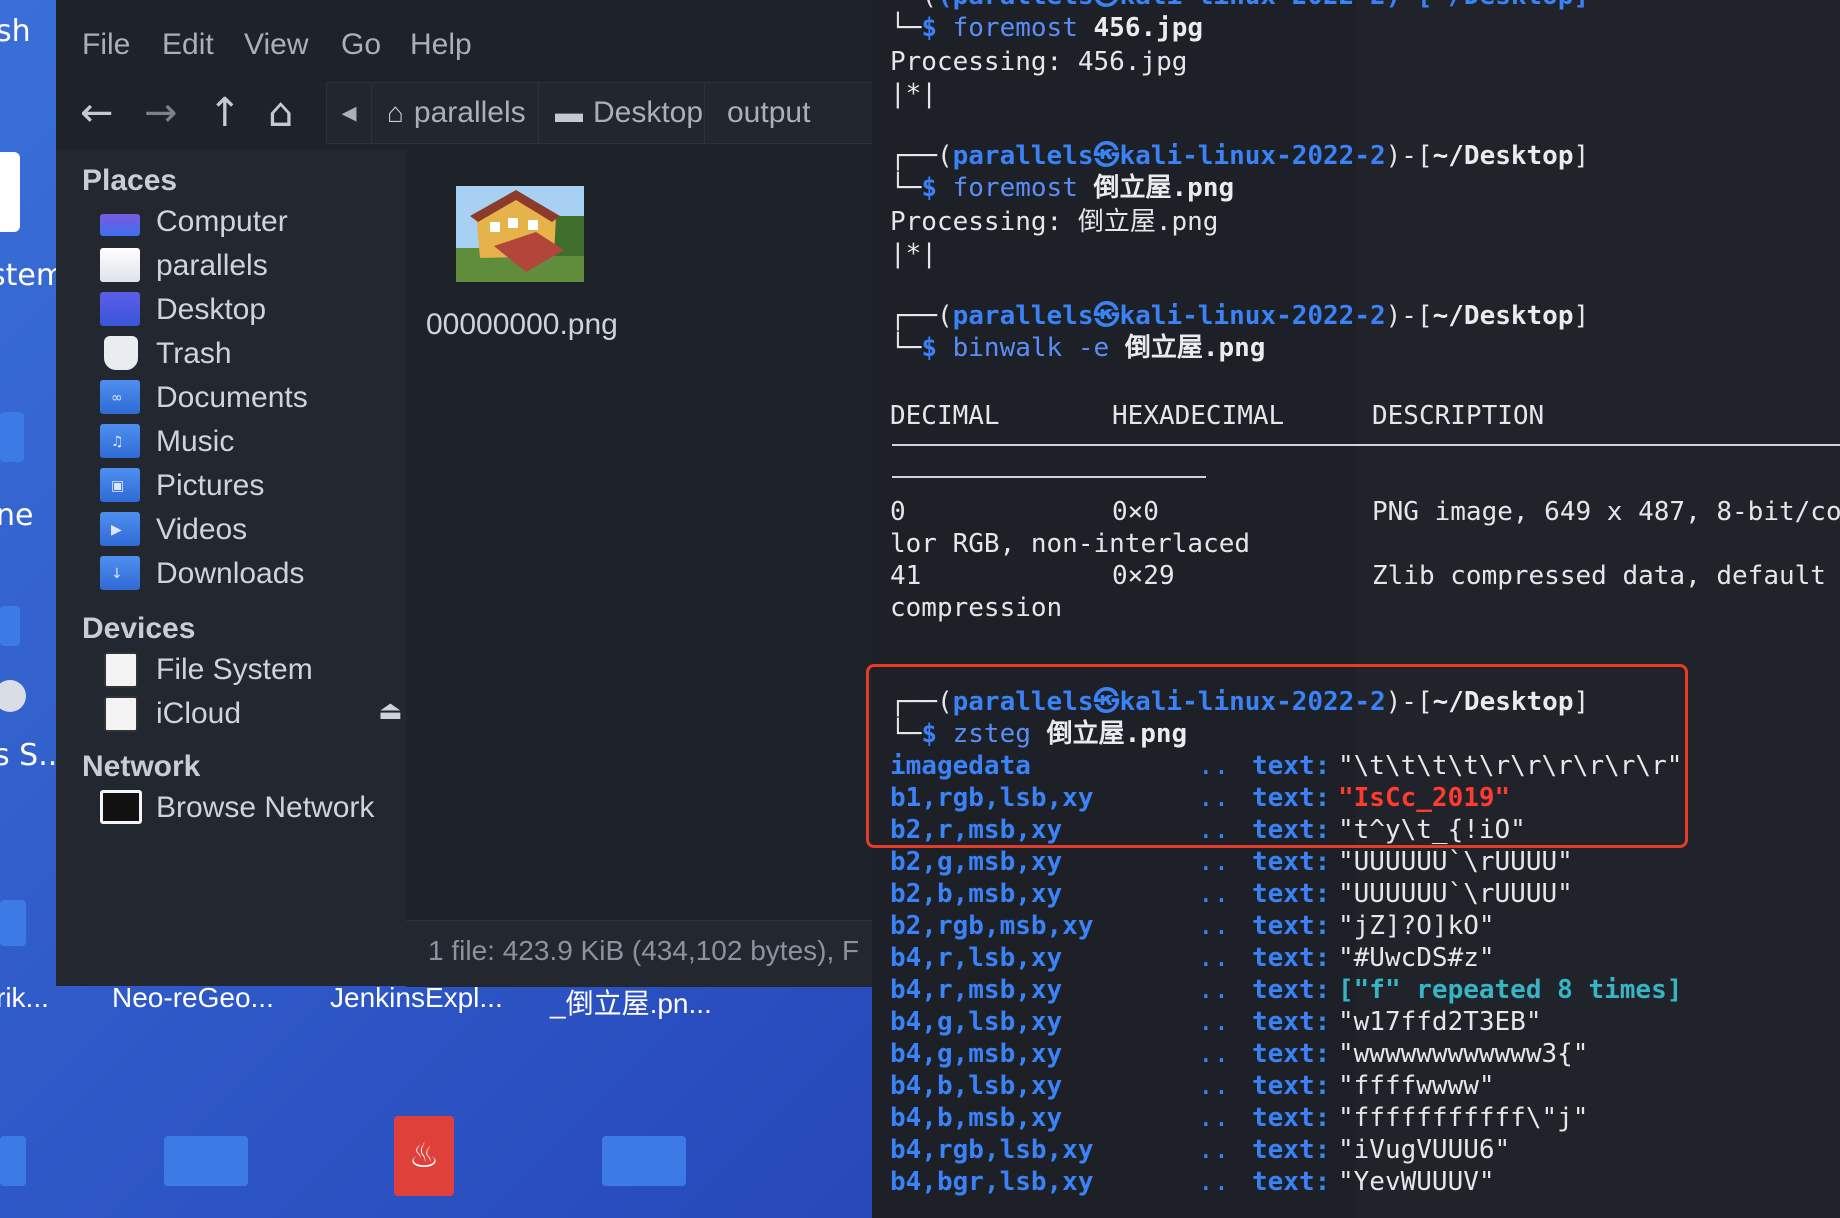 The height and width of the screenshot is (1218, 1840). What do you see at coordinates (1039, 62) in the screenshot?
I see `output-line: Processing: 456.jpg` at bounding box center [1039, 62].